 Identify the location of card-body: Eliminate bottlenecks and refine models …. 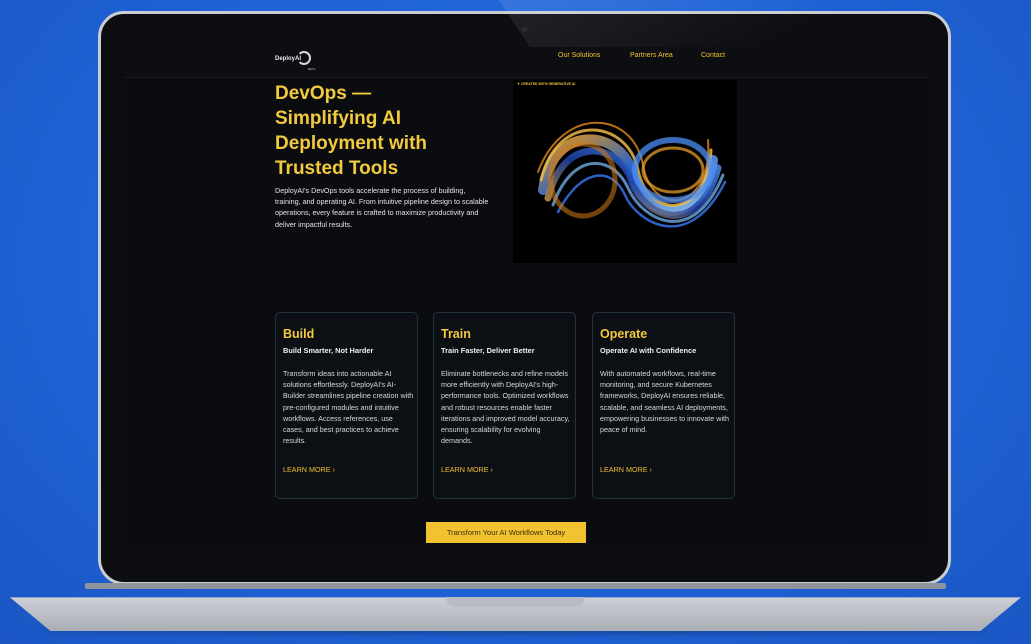
(505, 407).